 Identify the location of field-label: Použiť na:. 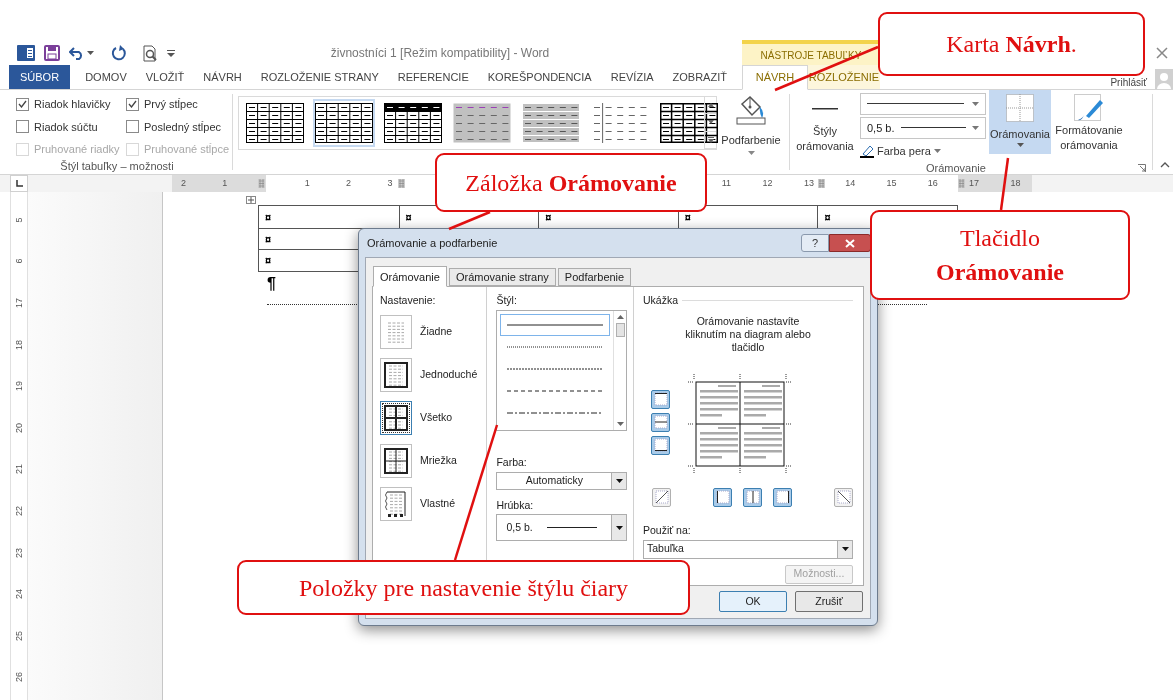
(667, 530).